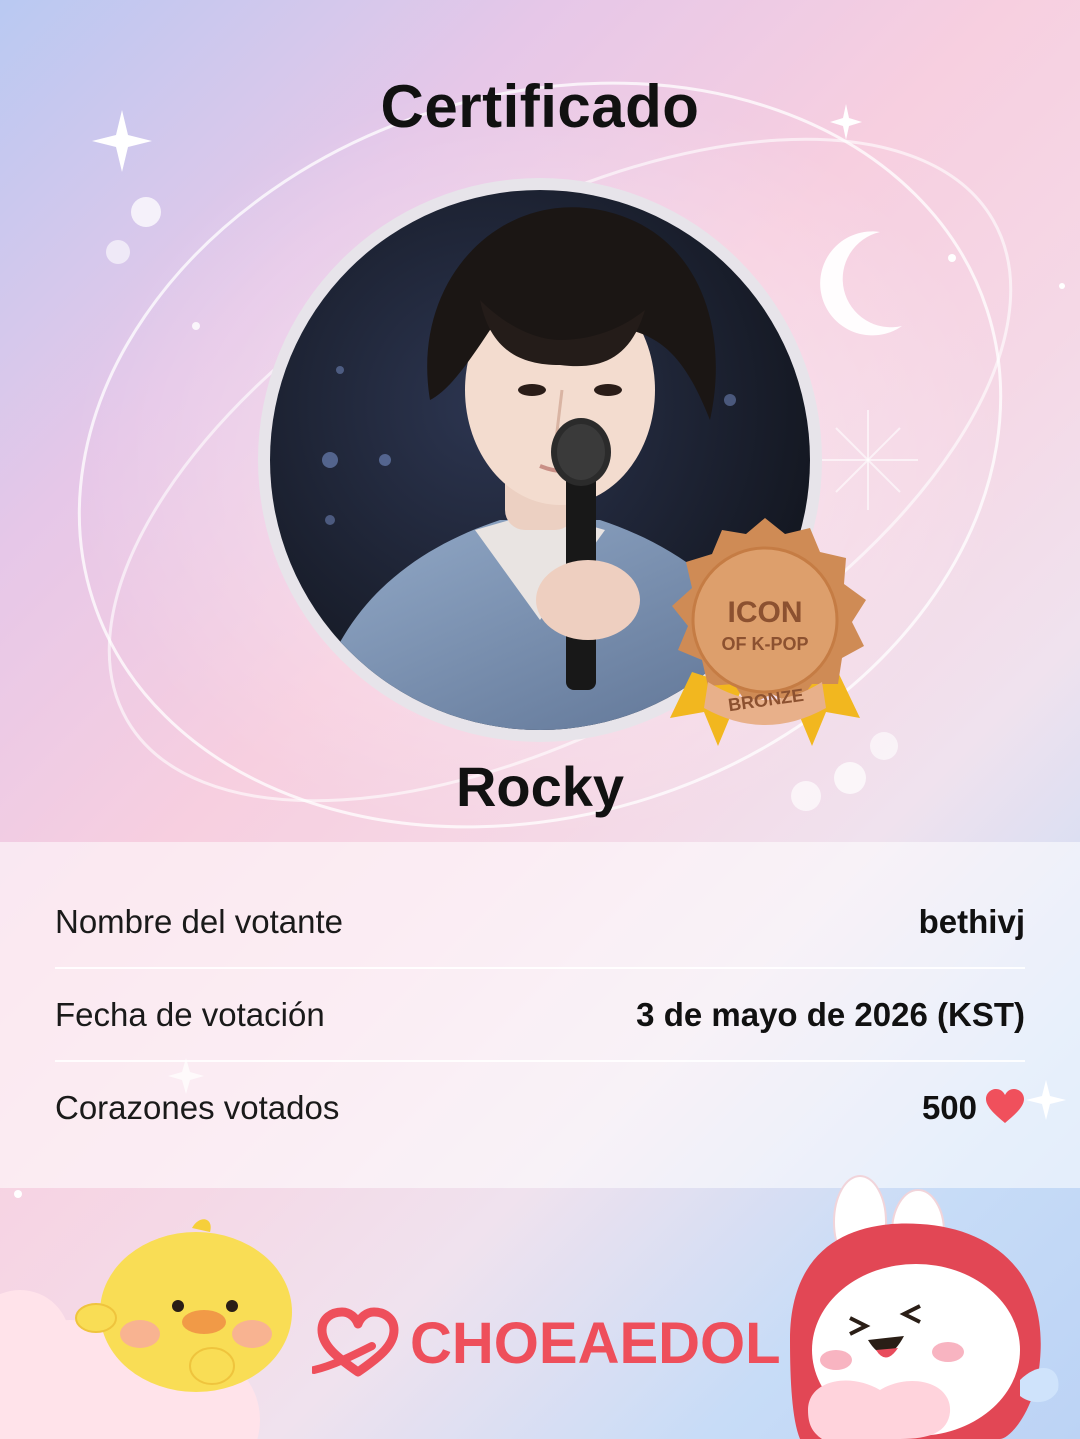 The height and width of the screenshot is (1439, 1080). Describe the element at coordinates (355, 1342) in the screenshot. I see `choeaedol-logo-icon` at that location.